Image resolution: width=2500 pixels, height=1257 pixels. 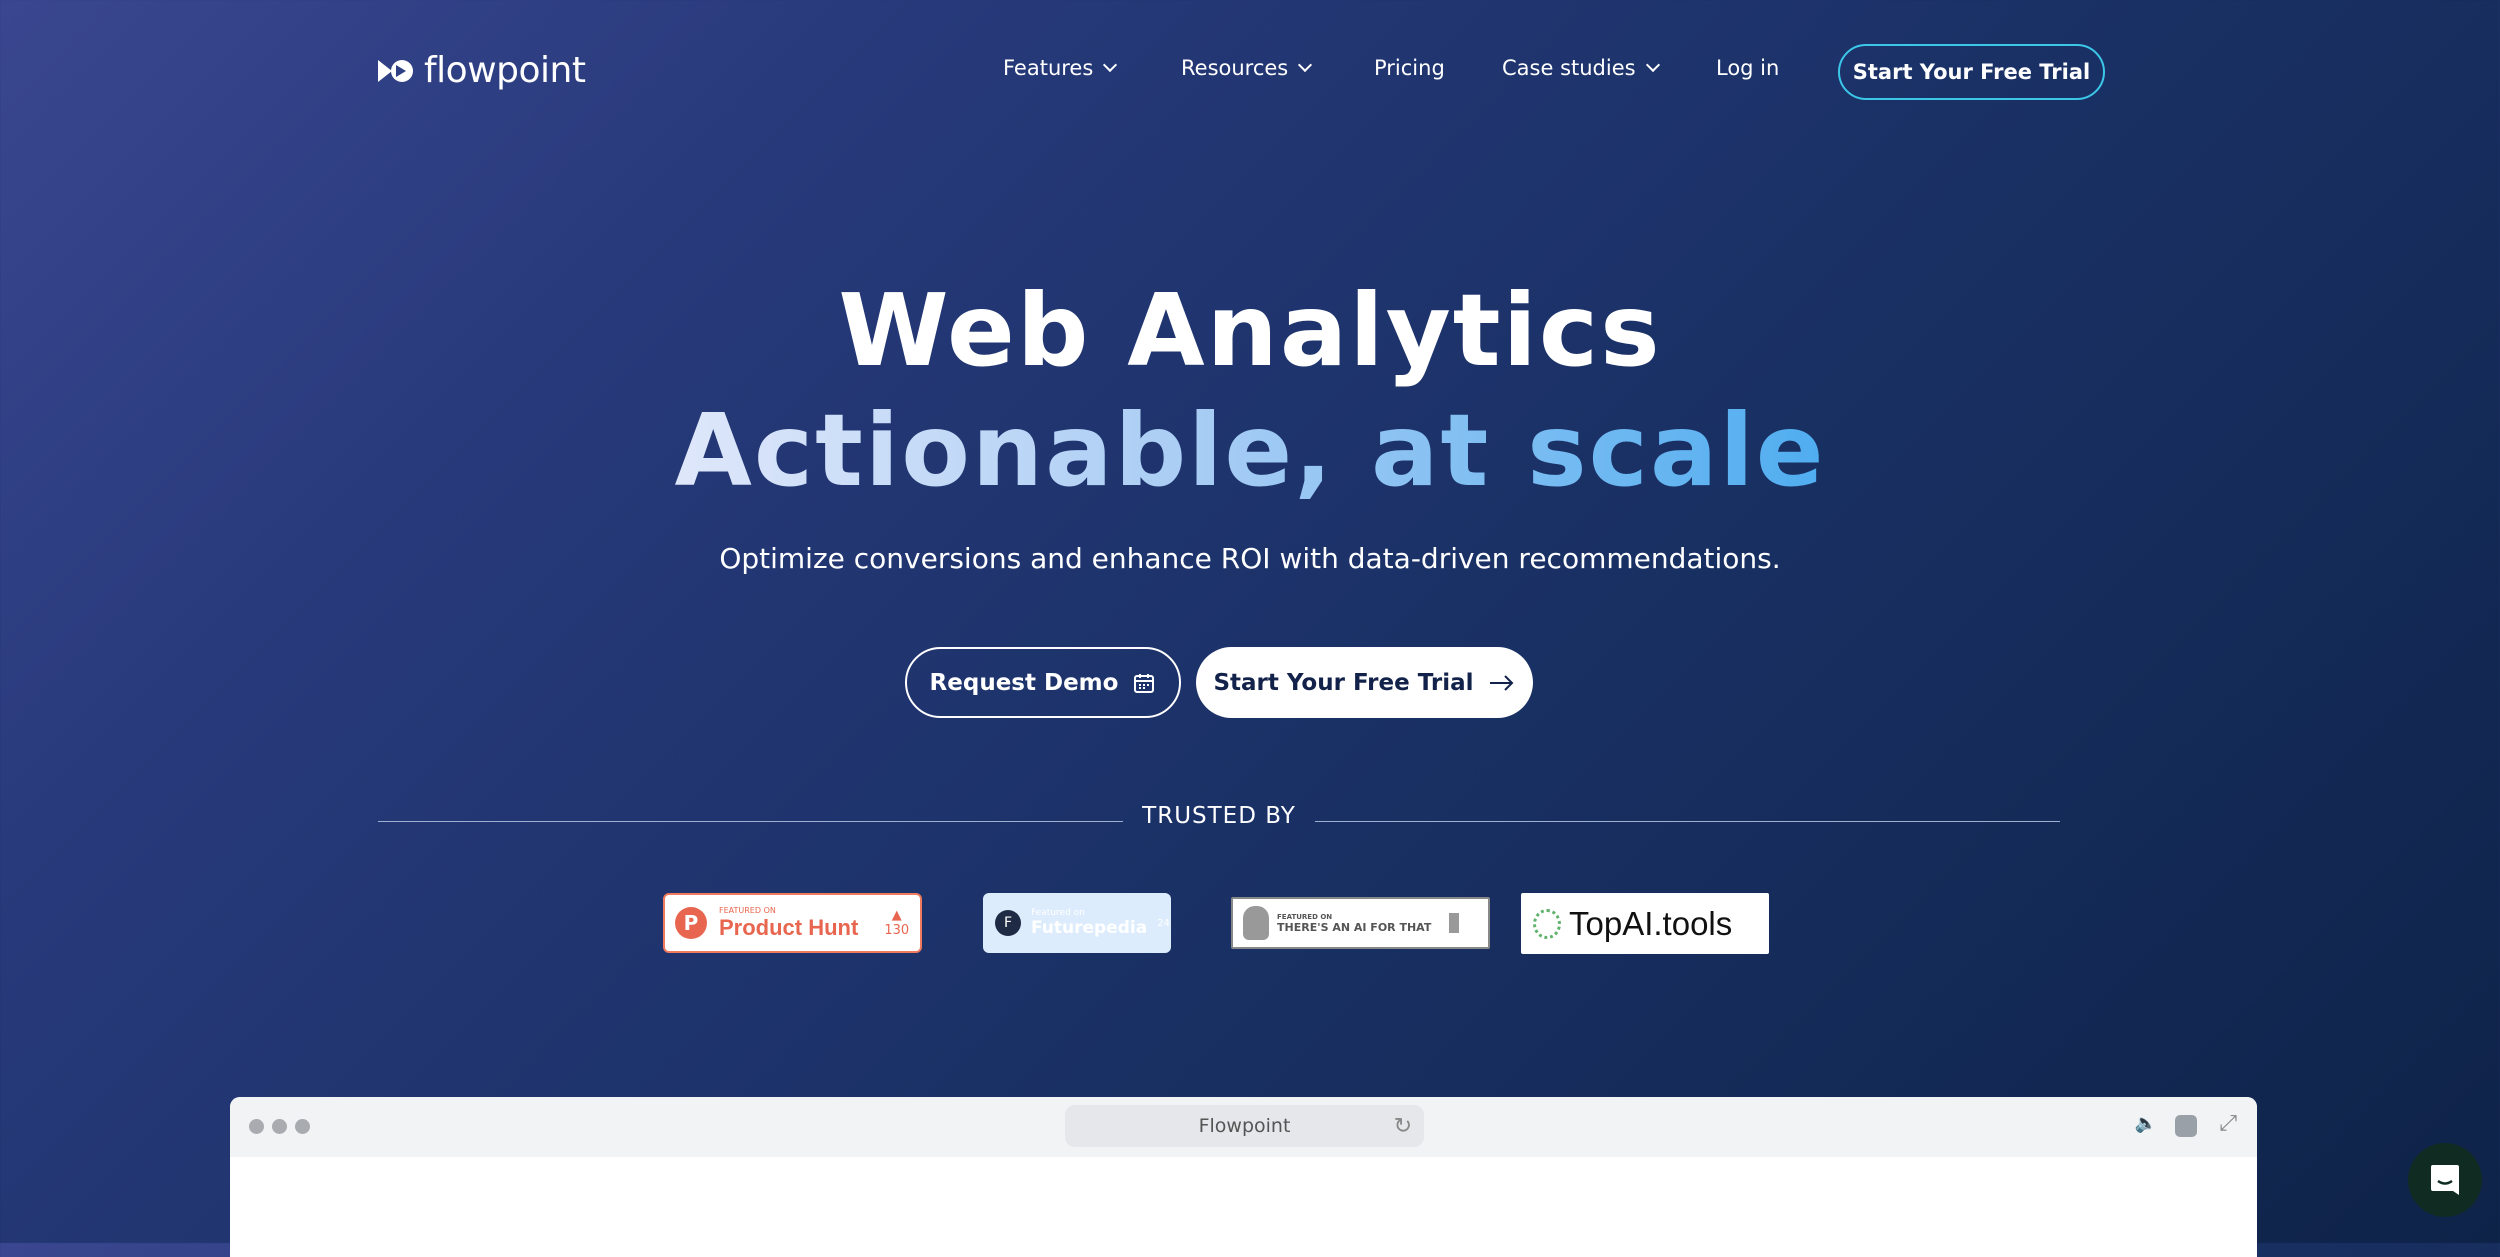 What do you see at coordinates (1235, 68) in the screenshot?
I see `nav-label: Resources` at bounding box center [1235, 68].